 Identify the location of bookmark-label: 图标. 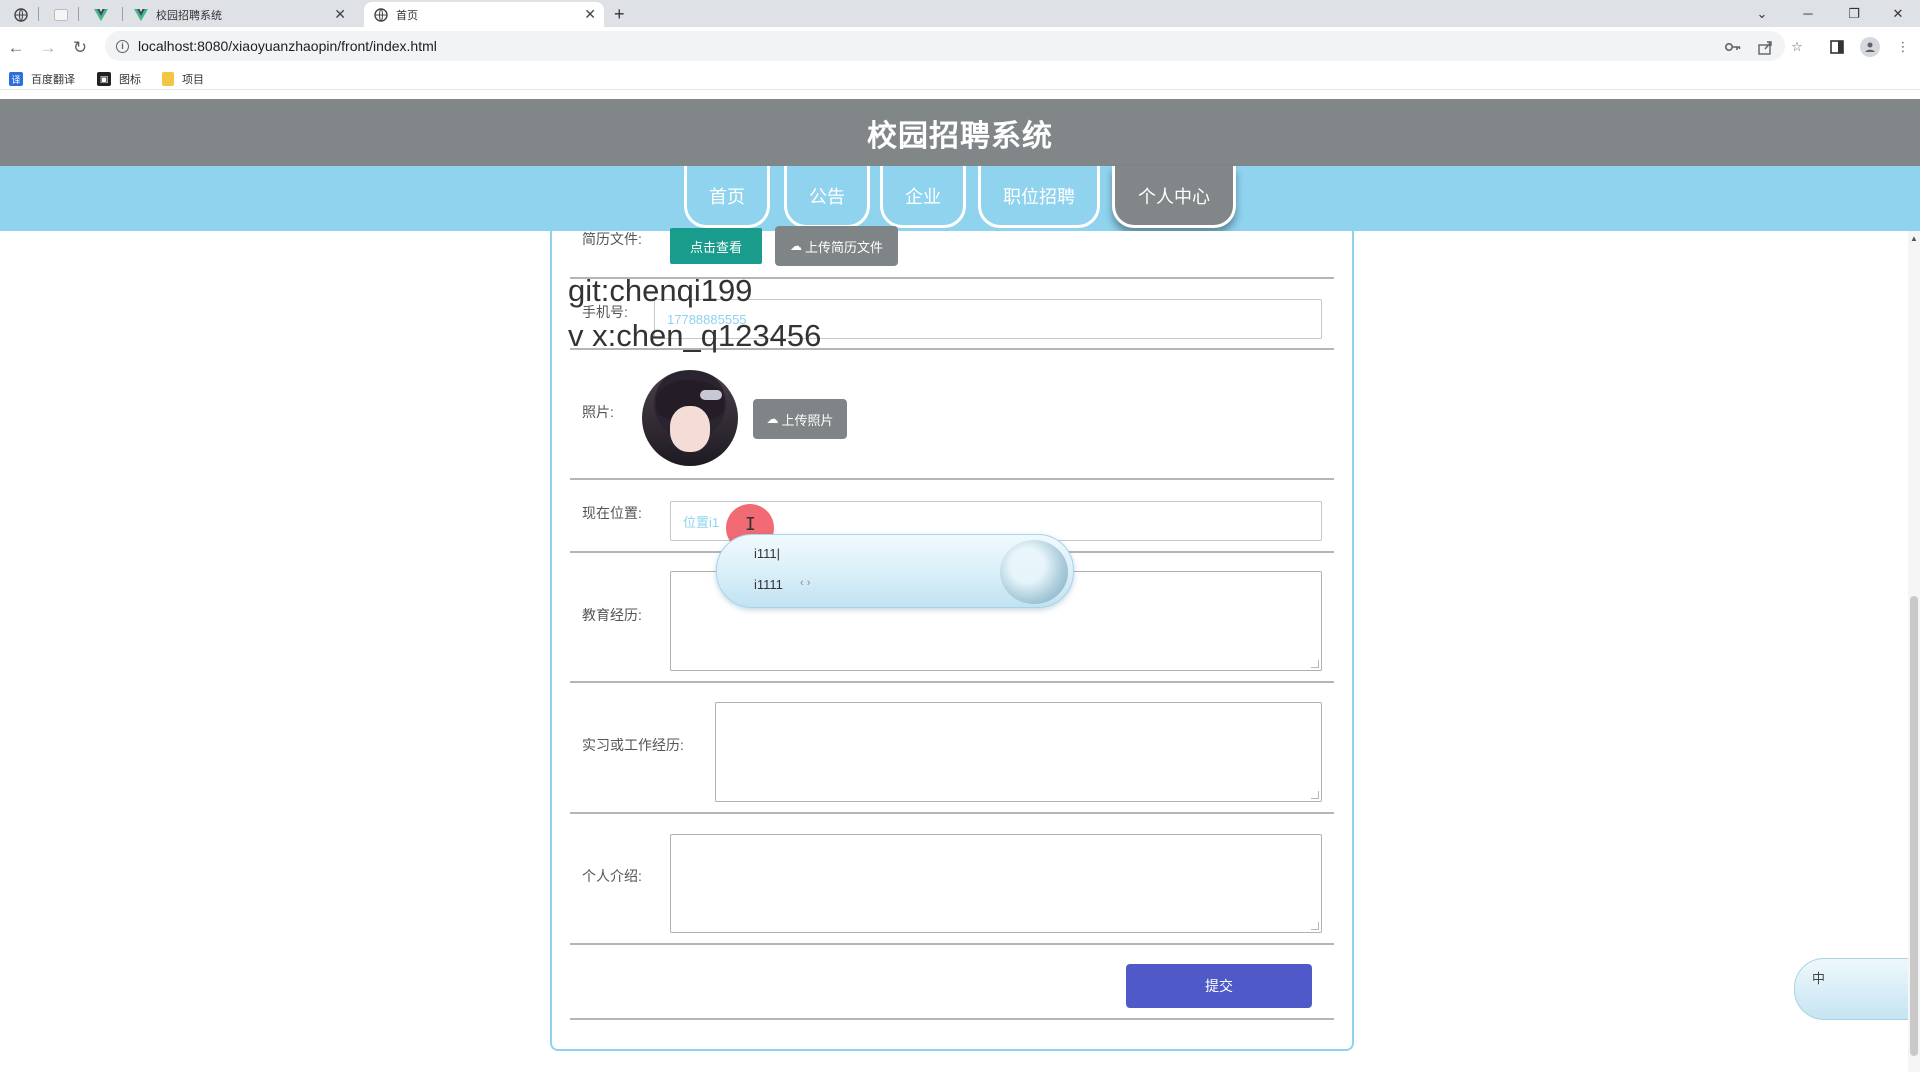
(130, 80).